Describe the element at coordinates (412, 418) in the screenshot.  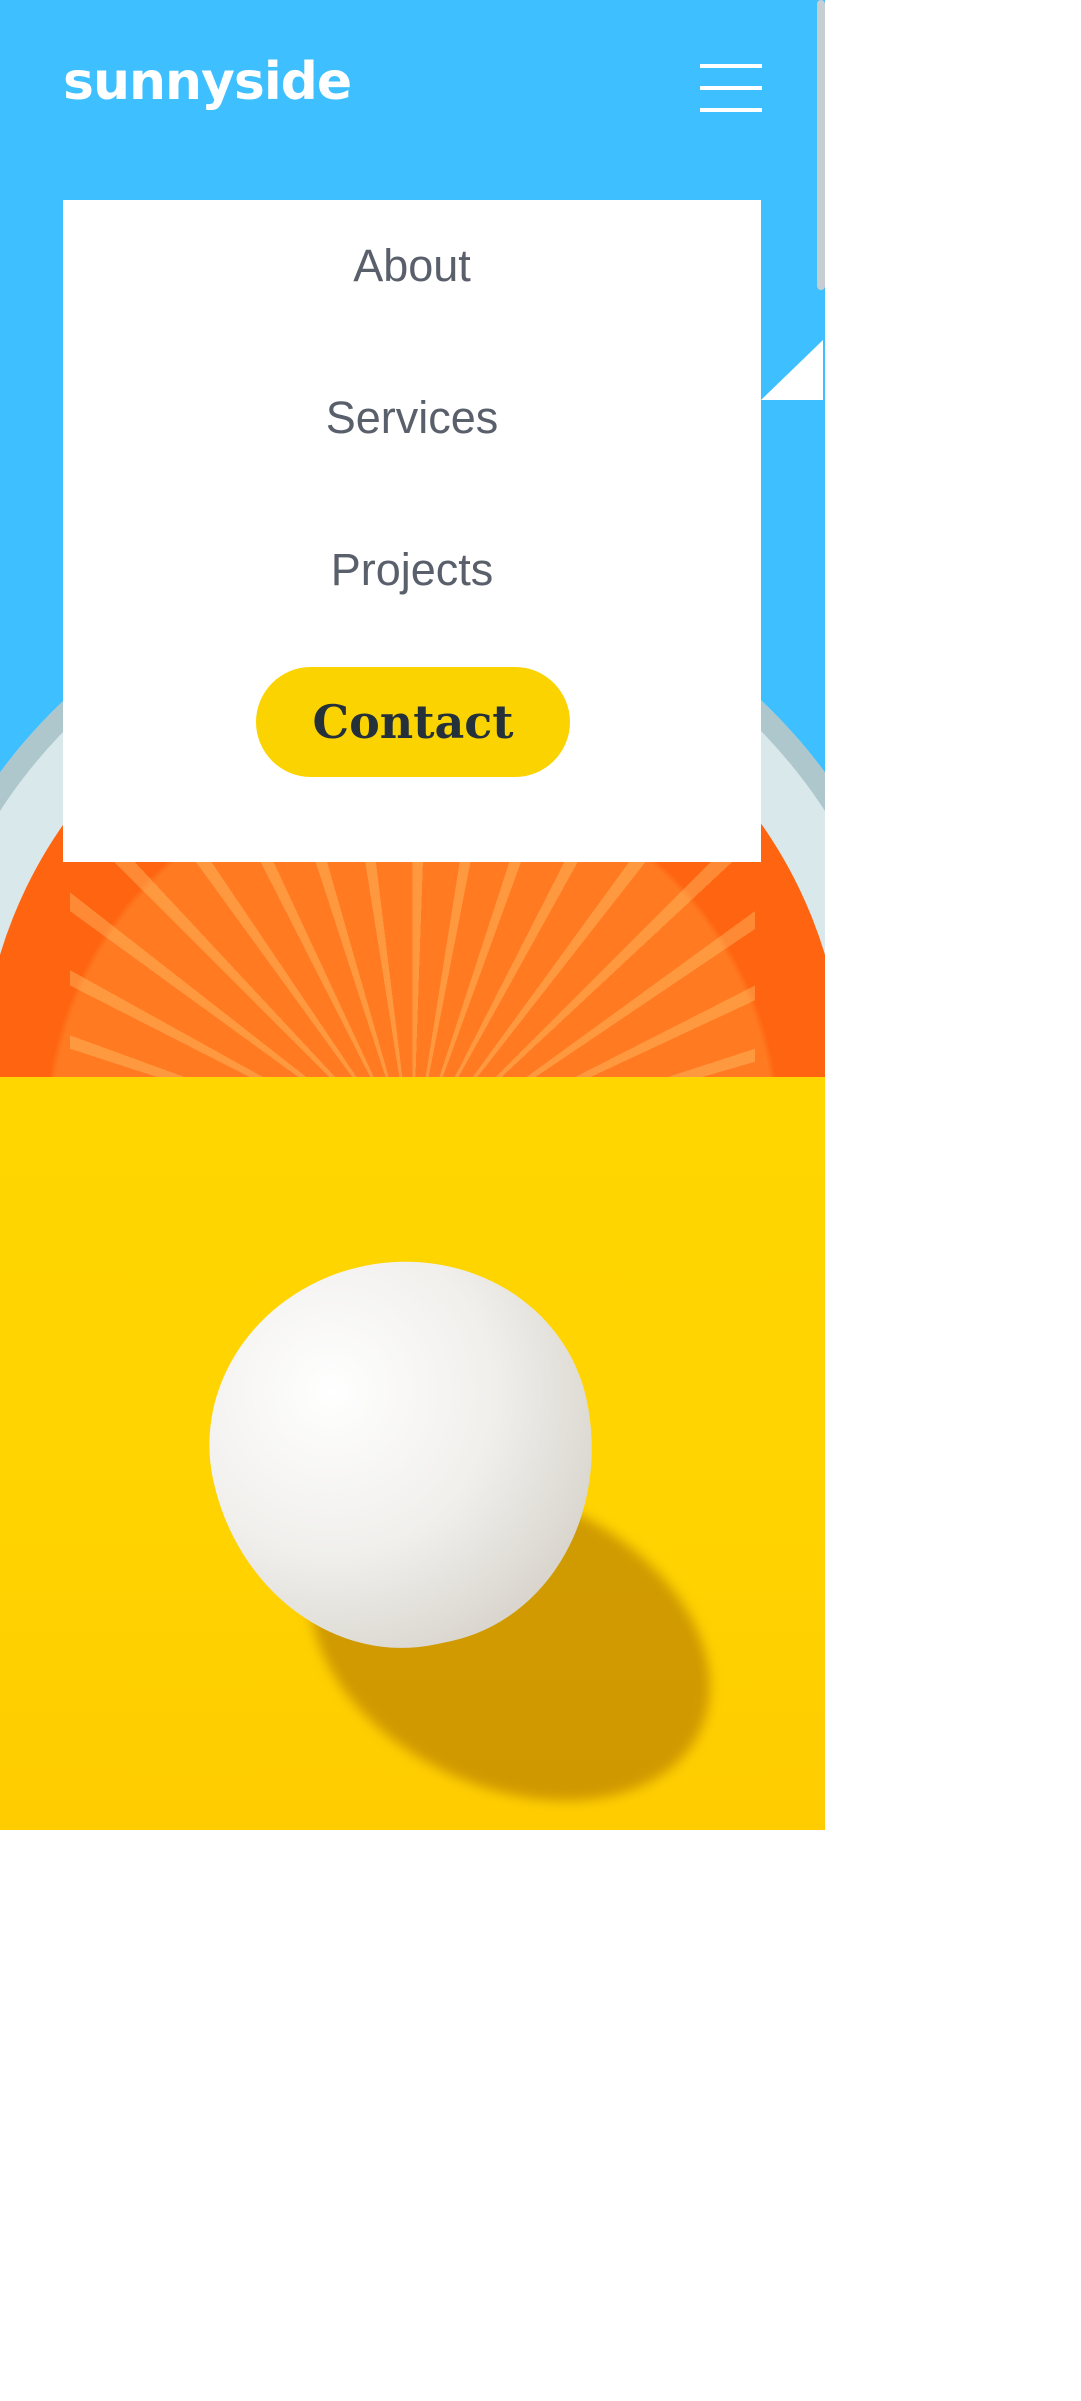
I see `nav-item-services: Services` at that location.